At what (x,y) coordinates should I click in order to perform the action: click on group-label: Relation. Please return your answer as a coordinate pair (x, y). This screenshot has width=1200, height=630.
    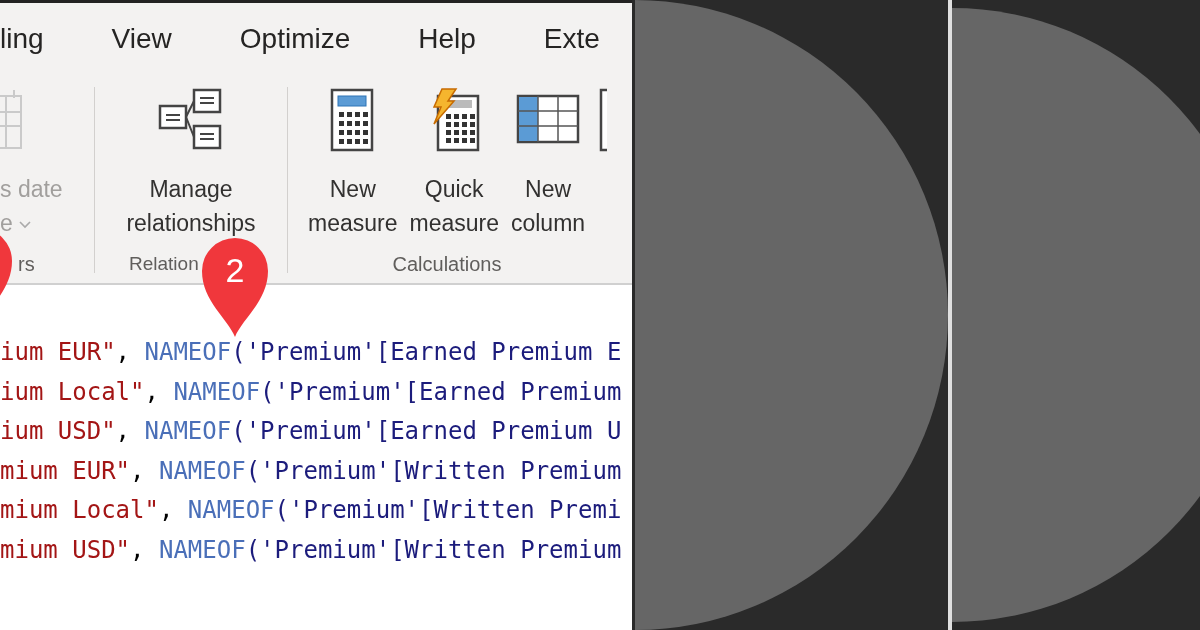
    Looking at the image, I should click on (164, 264).